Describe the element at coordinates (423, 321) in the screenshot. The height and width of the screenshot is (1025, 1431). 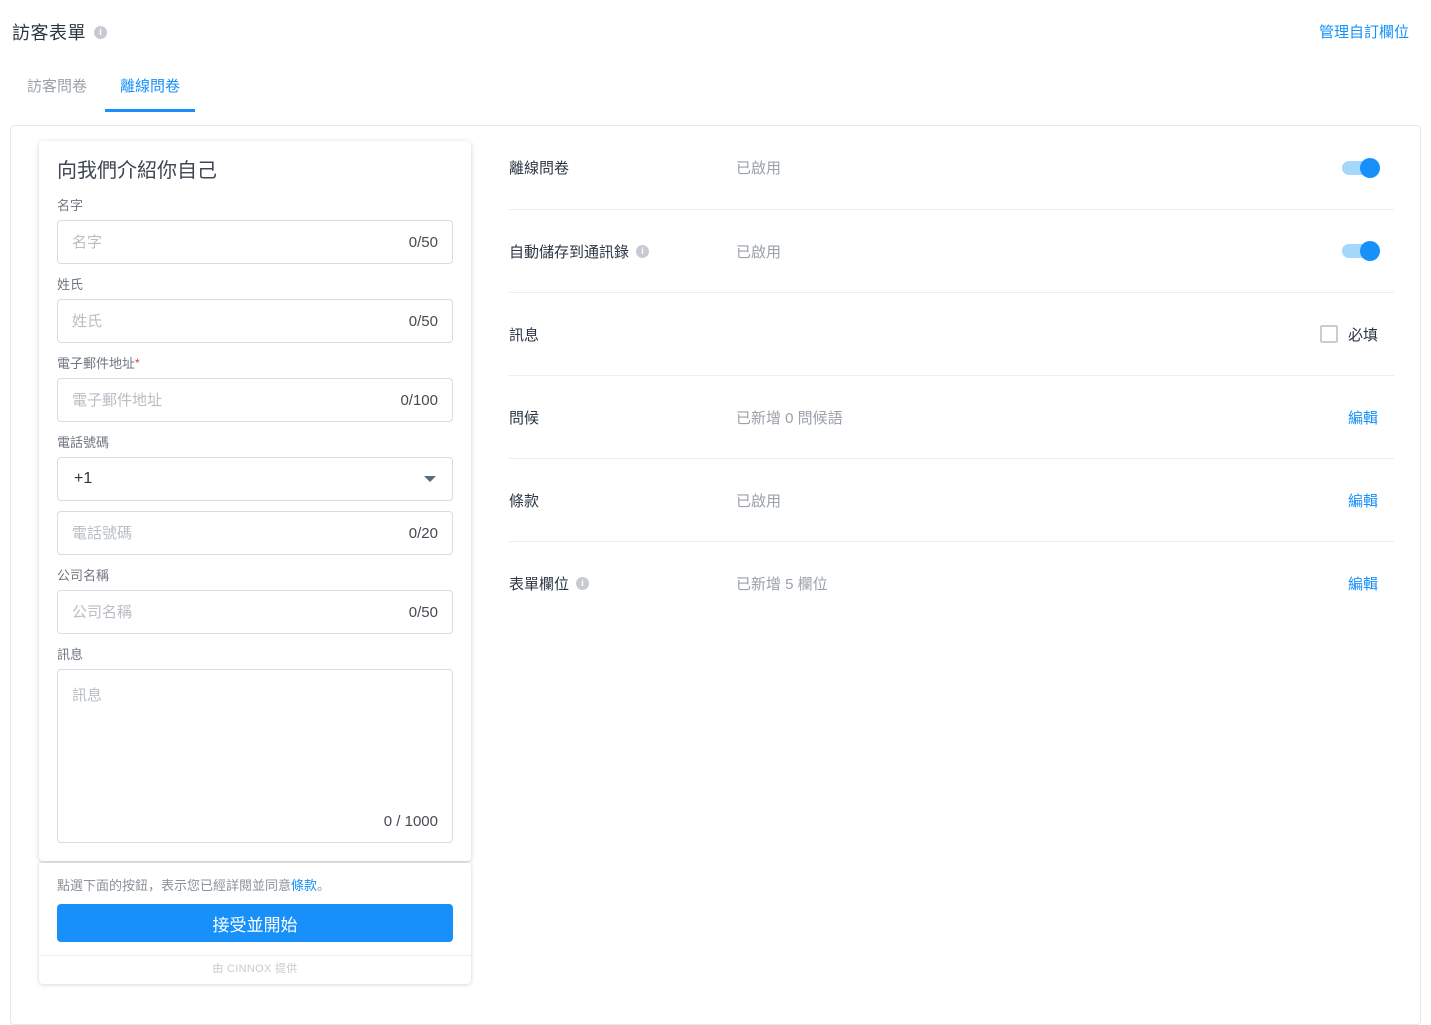
I see `last-name-counter: 0/50` at that location.